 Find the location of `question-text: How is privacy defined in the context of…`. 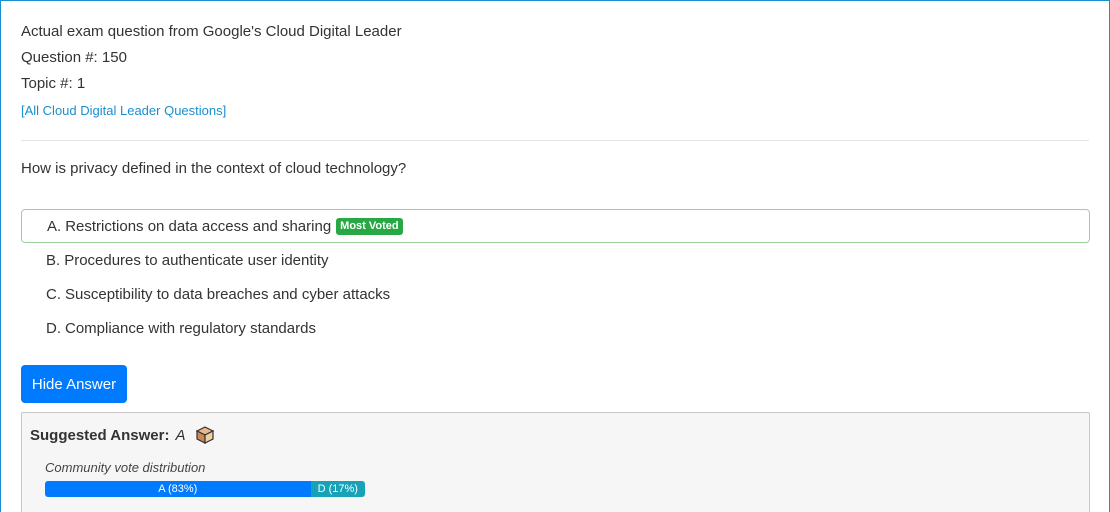

question-text: How is privacy defined in the context of… is located at coordinates (214, 168).